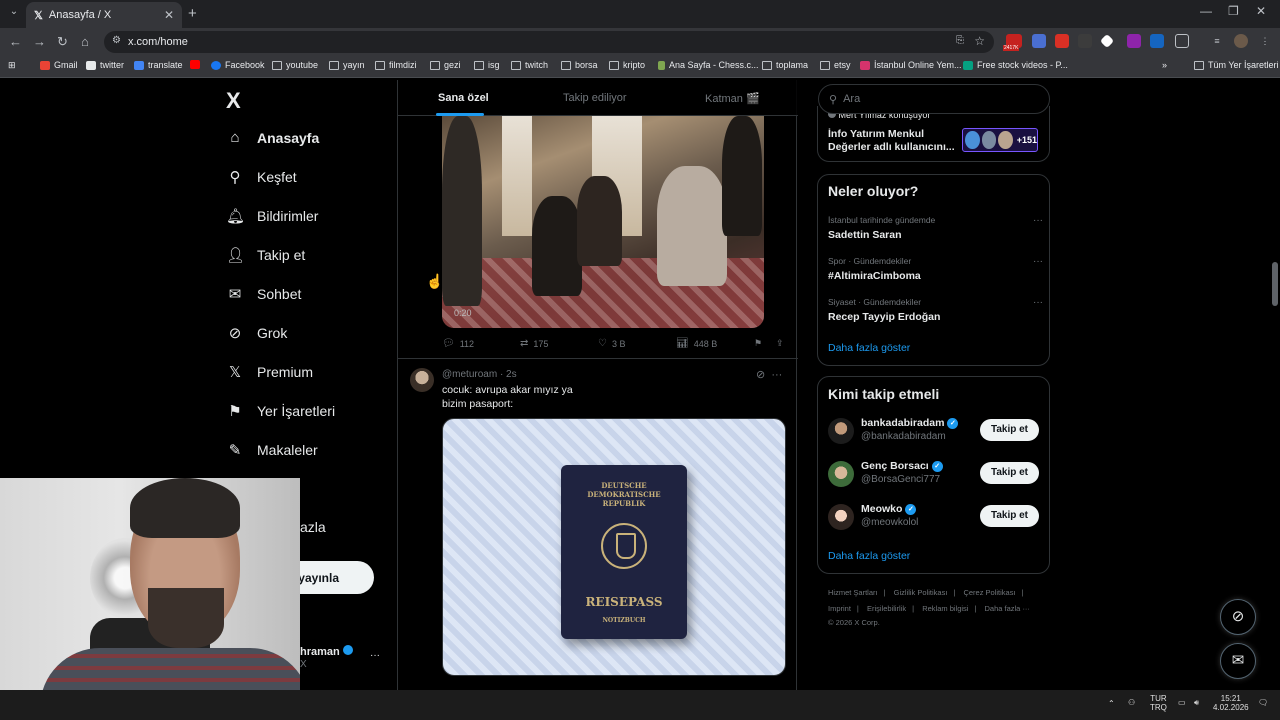 This screenshot has width=1280, height=720. I want to click on footer-link: Reklam bilgisi, so click(945, 608).